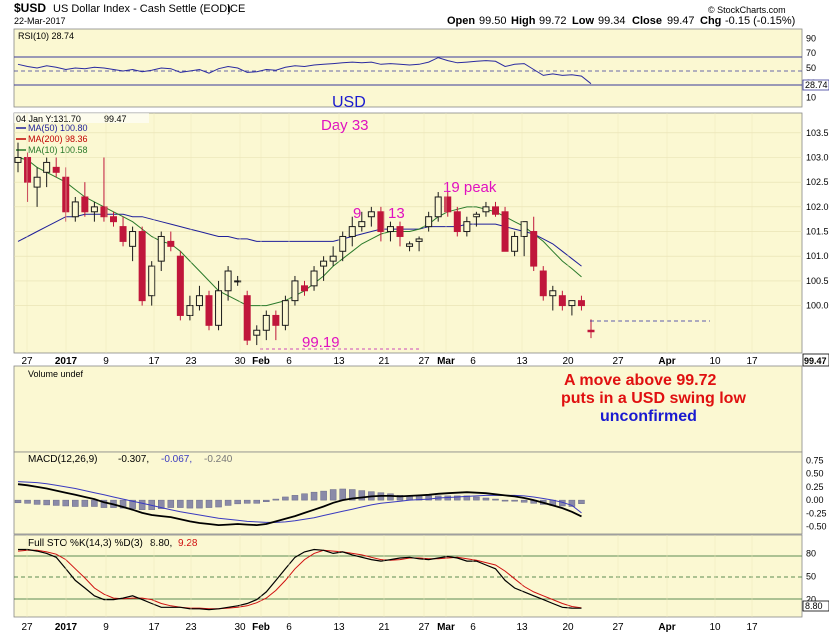 The height and width of the screenshot is (637, 829). Describe the element at coordinates (710, 21) in the screenshot. I see `chg-label: Chg` at that location.